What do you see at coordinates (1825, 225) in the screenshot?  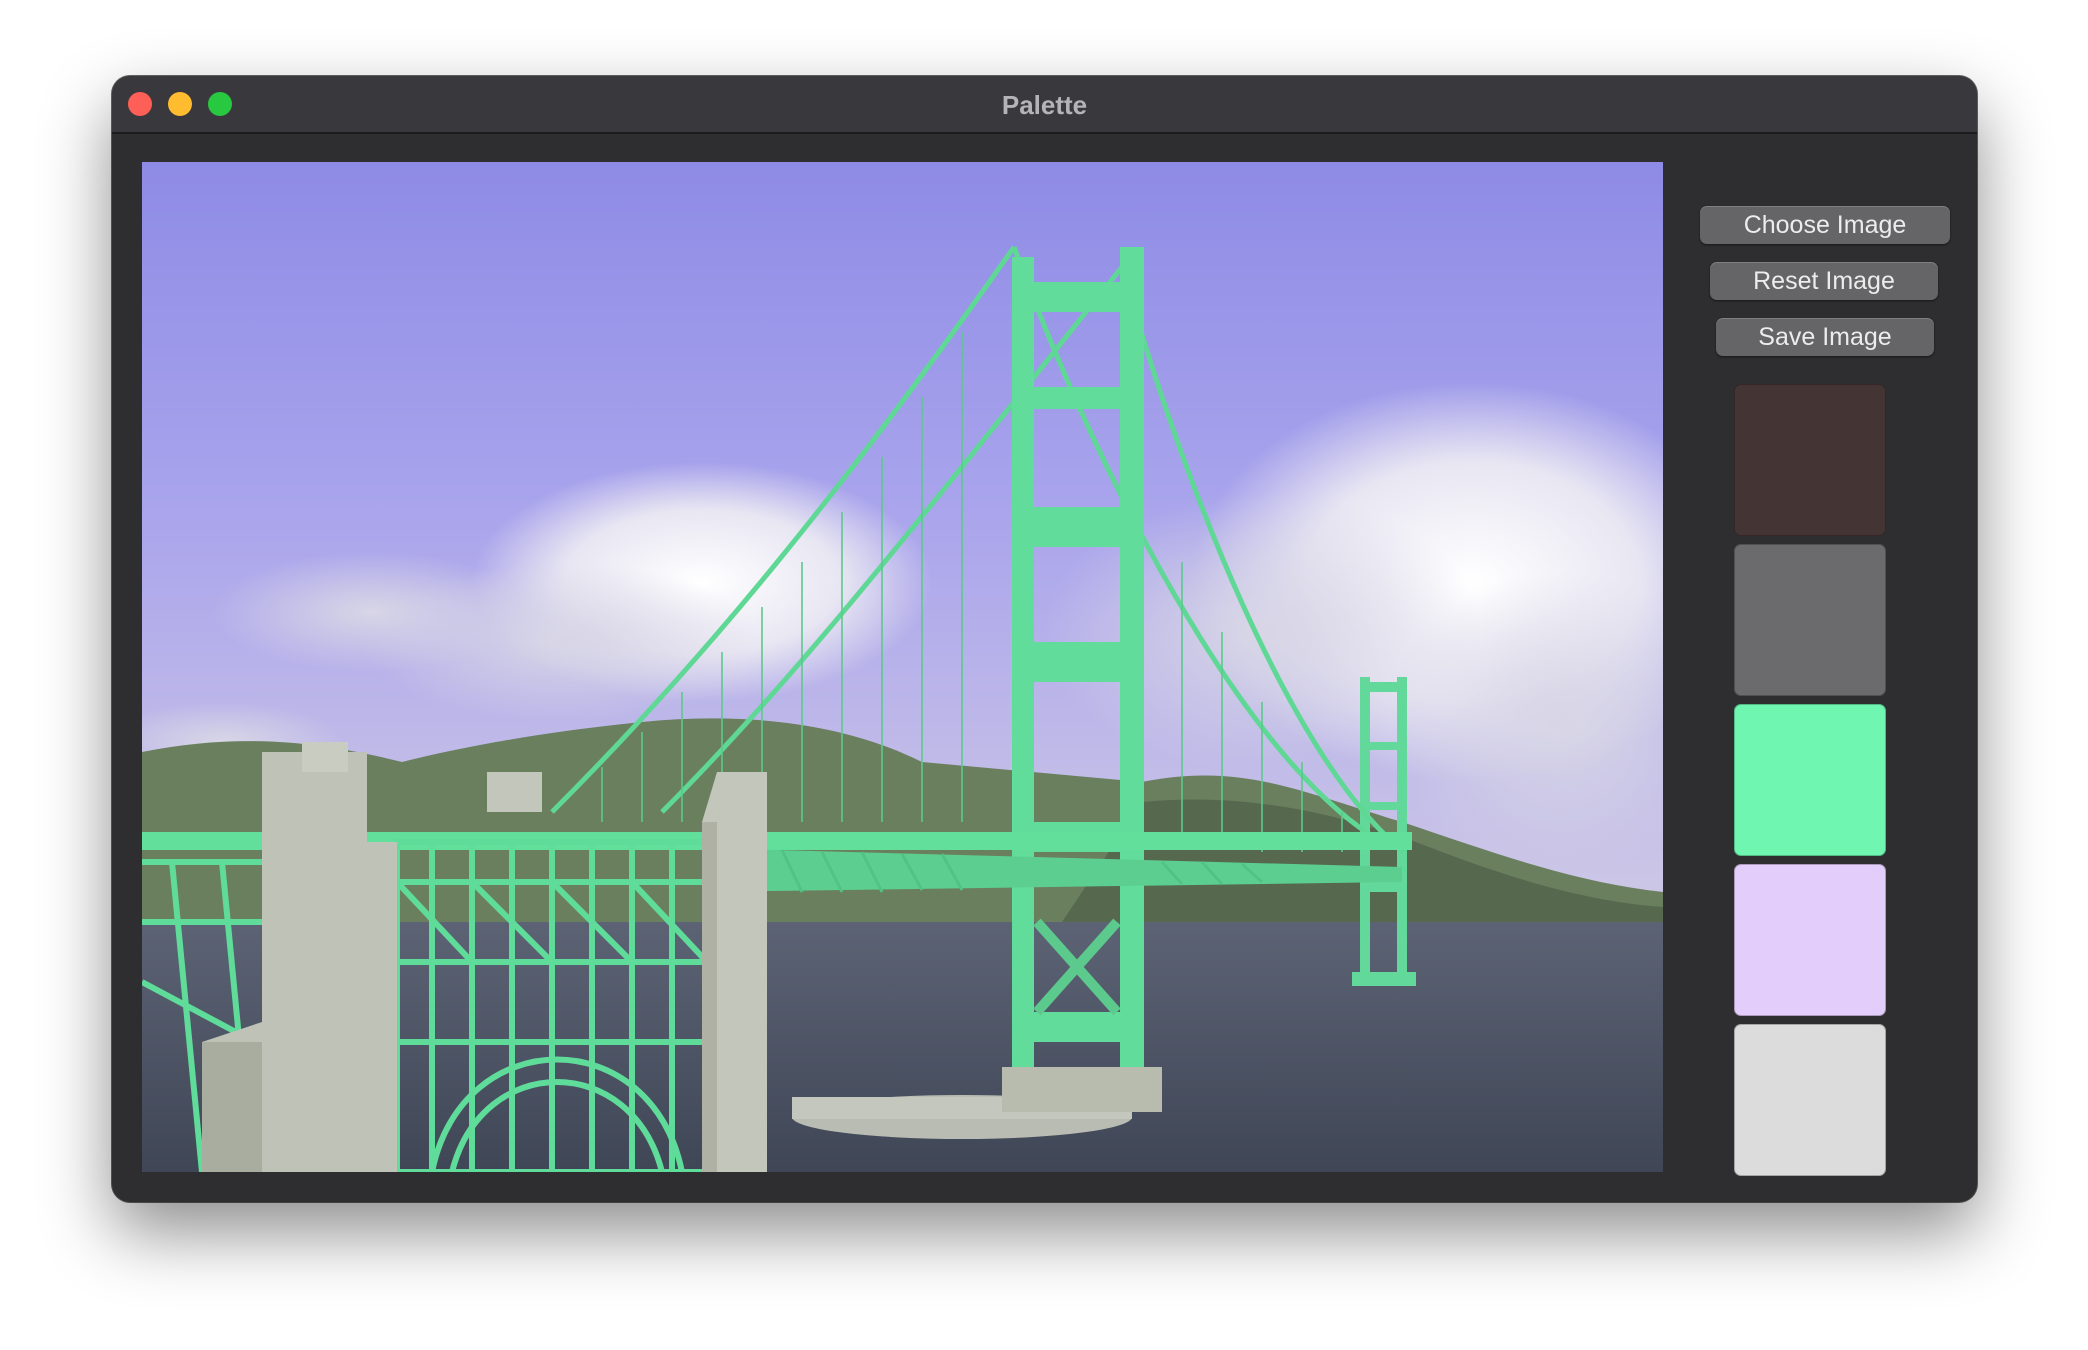 I see `choose-image-button: Choose Image` at bounding box center [1825, 225].